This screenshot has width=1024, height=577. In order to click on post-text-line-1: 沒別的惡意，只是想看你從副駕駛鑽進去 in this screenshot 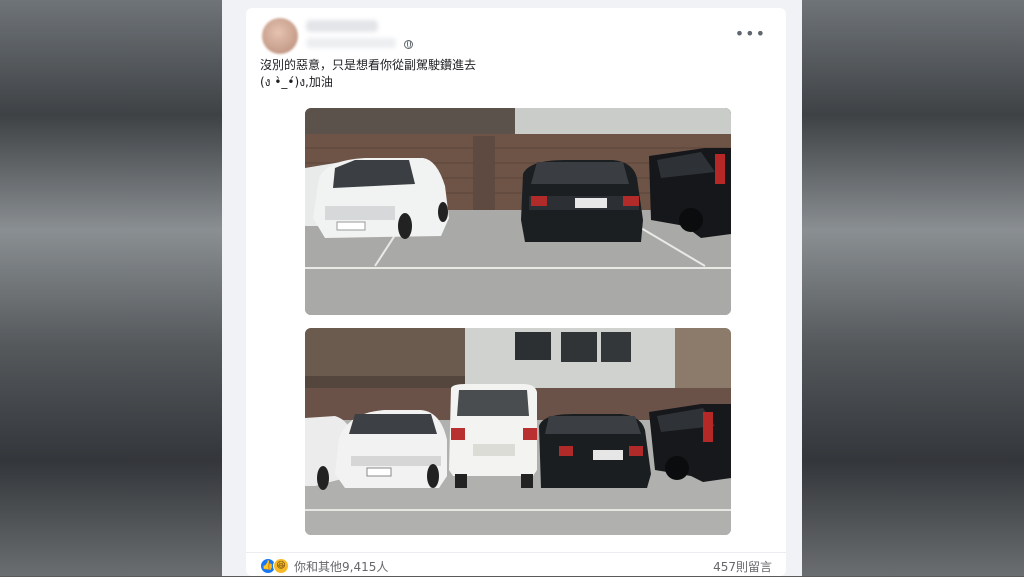, I will do `click(368, 65)`.